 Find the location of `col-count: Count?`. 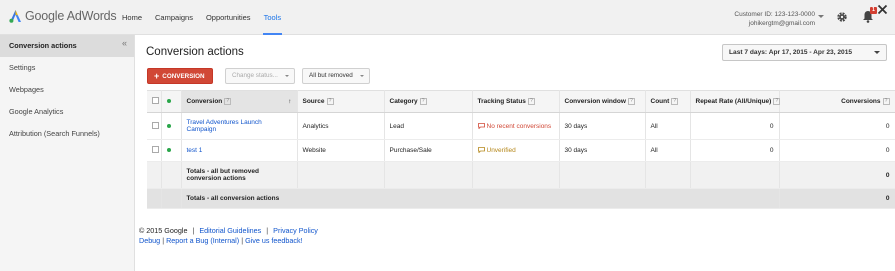

col-count: Count? is located at coordinates (668, 101).